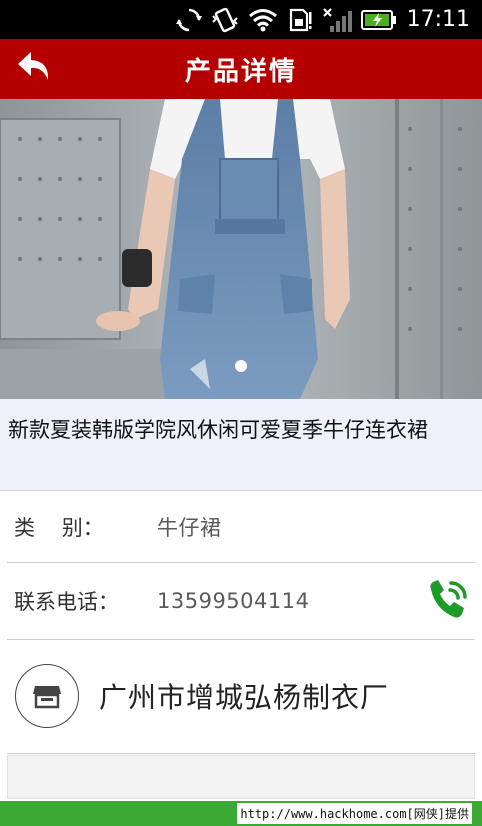 This screenshot has height=826, width=482. Describe the element at coordinates (354, 813) in the screenshot. I see `watermark-text: http://www.hackhome.com[网侠]提供` at that location.